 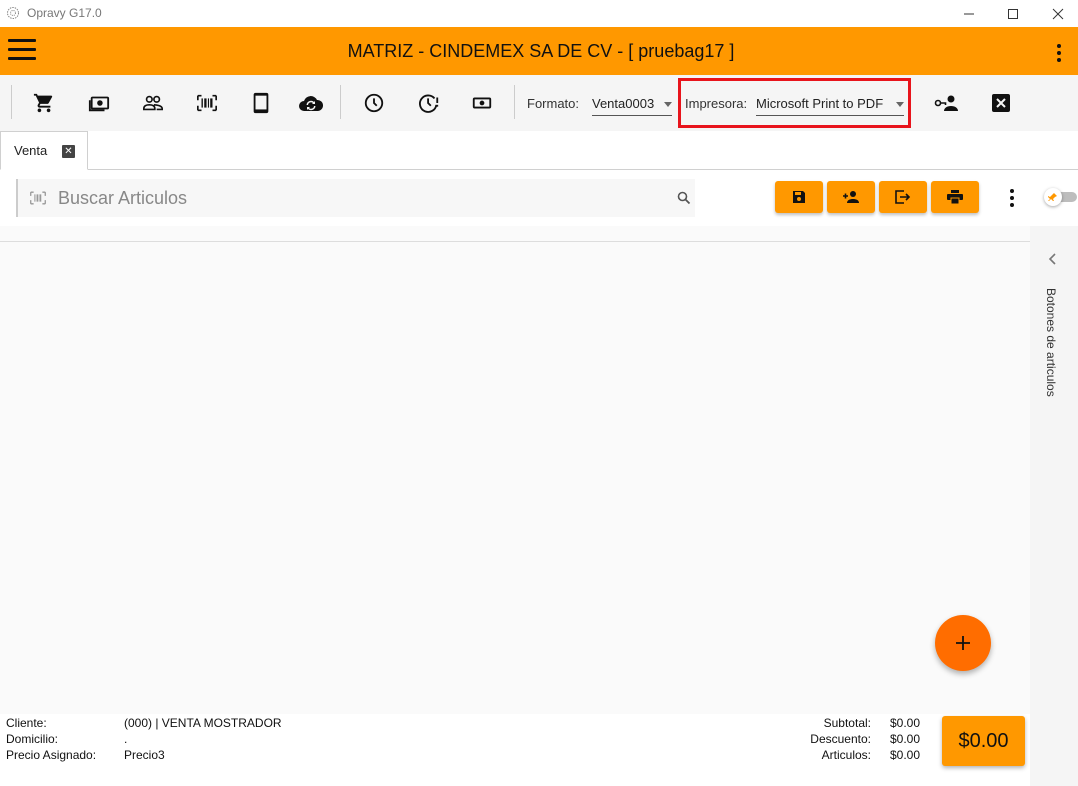 What do you see at coordinates (51, 755) in the screenshot?
I see `precio-label: Precio Asignado:` at bounding box center [51, 755].